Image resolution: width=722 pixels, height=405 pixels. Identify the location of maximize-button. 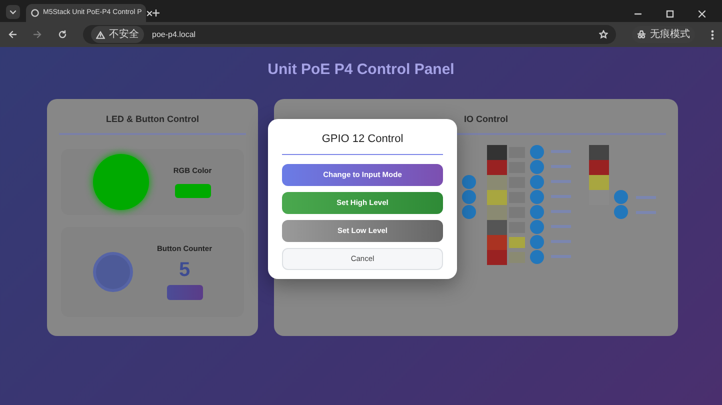
(670, 14).